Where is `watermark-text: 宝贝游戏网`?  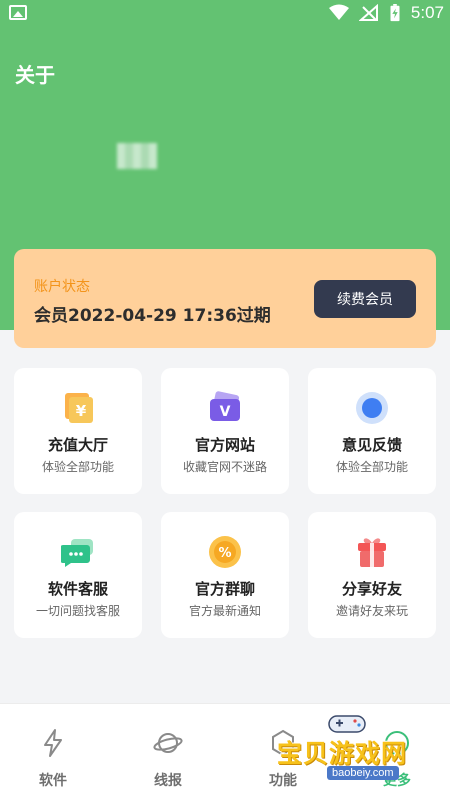
watermark-text: 宝贝游戏网 is located at coordinates (342, 753).